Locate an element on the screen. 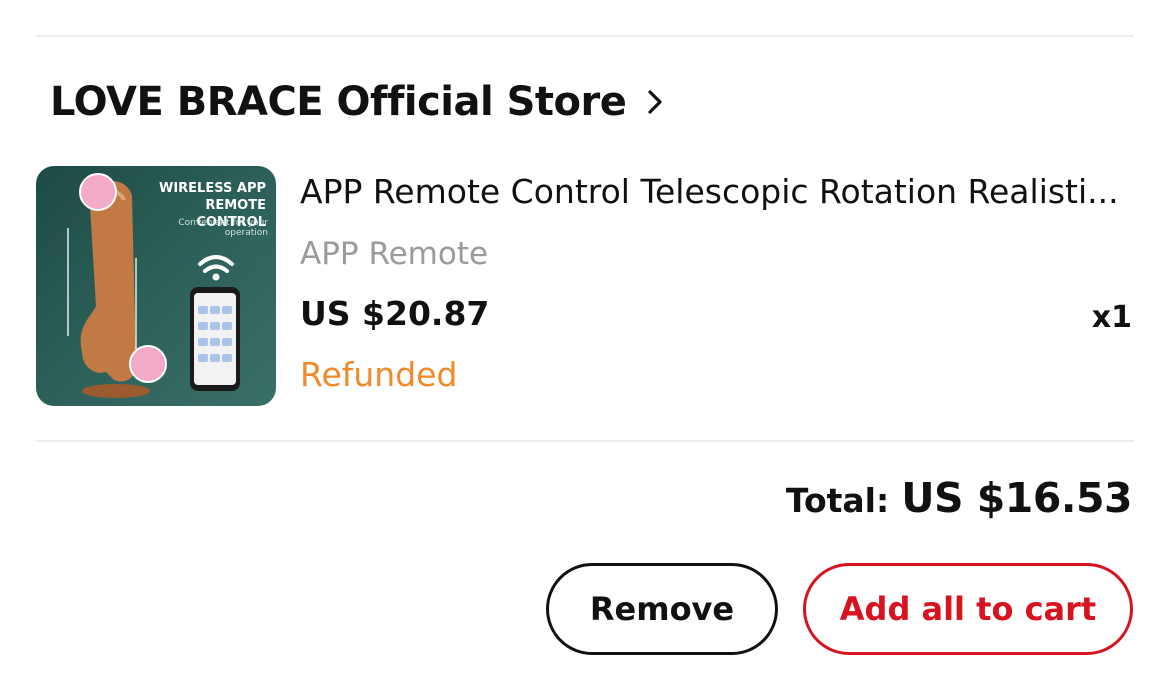 The height and width of the screenshot is (692, 1170). product-variant: APP Remote is located at coordinates (394, 254).